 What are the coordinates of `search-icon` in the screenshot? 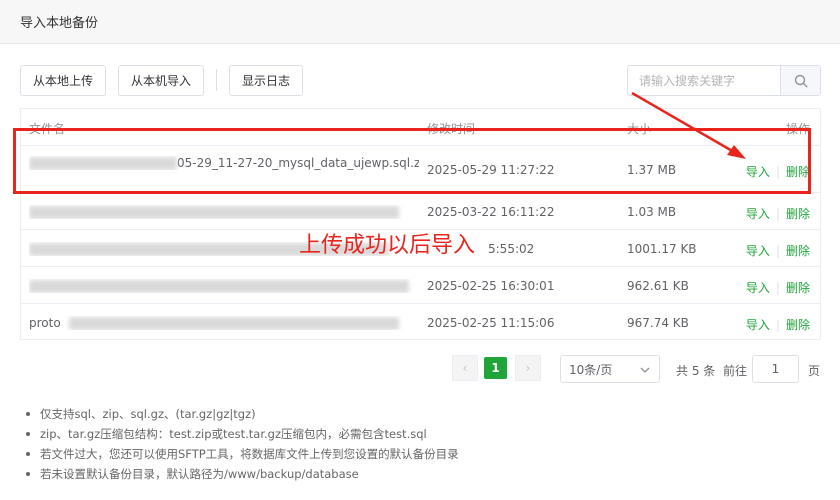 It's located at (801, 81).